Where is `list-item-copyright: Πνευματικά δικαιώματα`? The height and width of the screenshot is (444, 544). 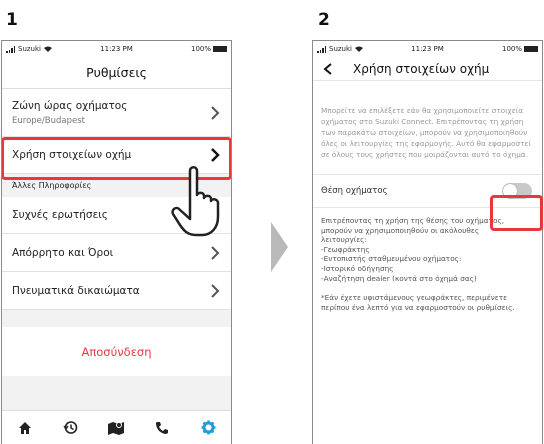 list-item-copyright: Πνευματικά δικαιώματα is located at coordinates (116, 291).